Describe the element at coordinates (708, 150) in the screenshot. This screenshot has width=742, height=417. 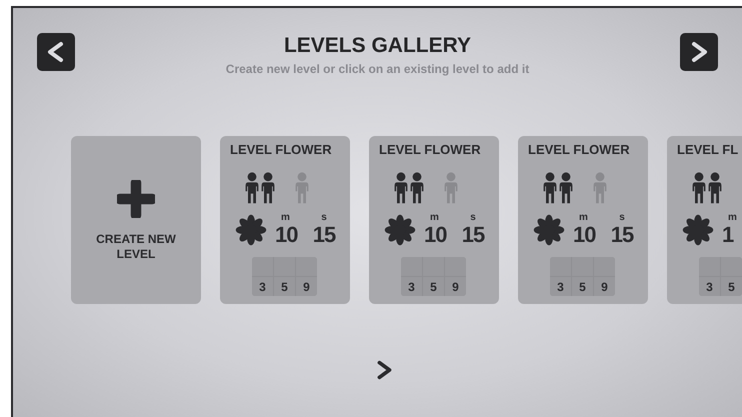
I see `level-title: LEVEL FL` at that location.